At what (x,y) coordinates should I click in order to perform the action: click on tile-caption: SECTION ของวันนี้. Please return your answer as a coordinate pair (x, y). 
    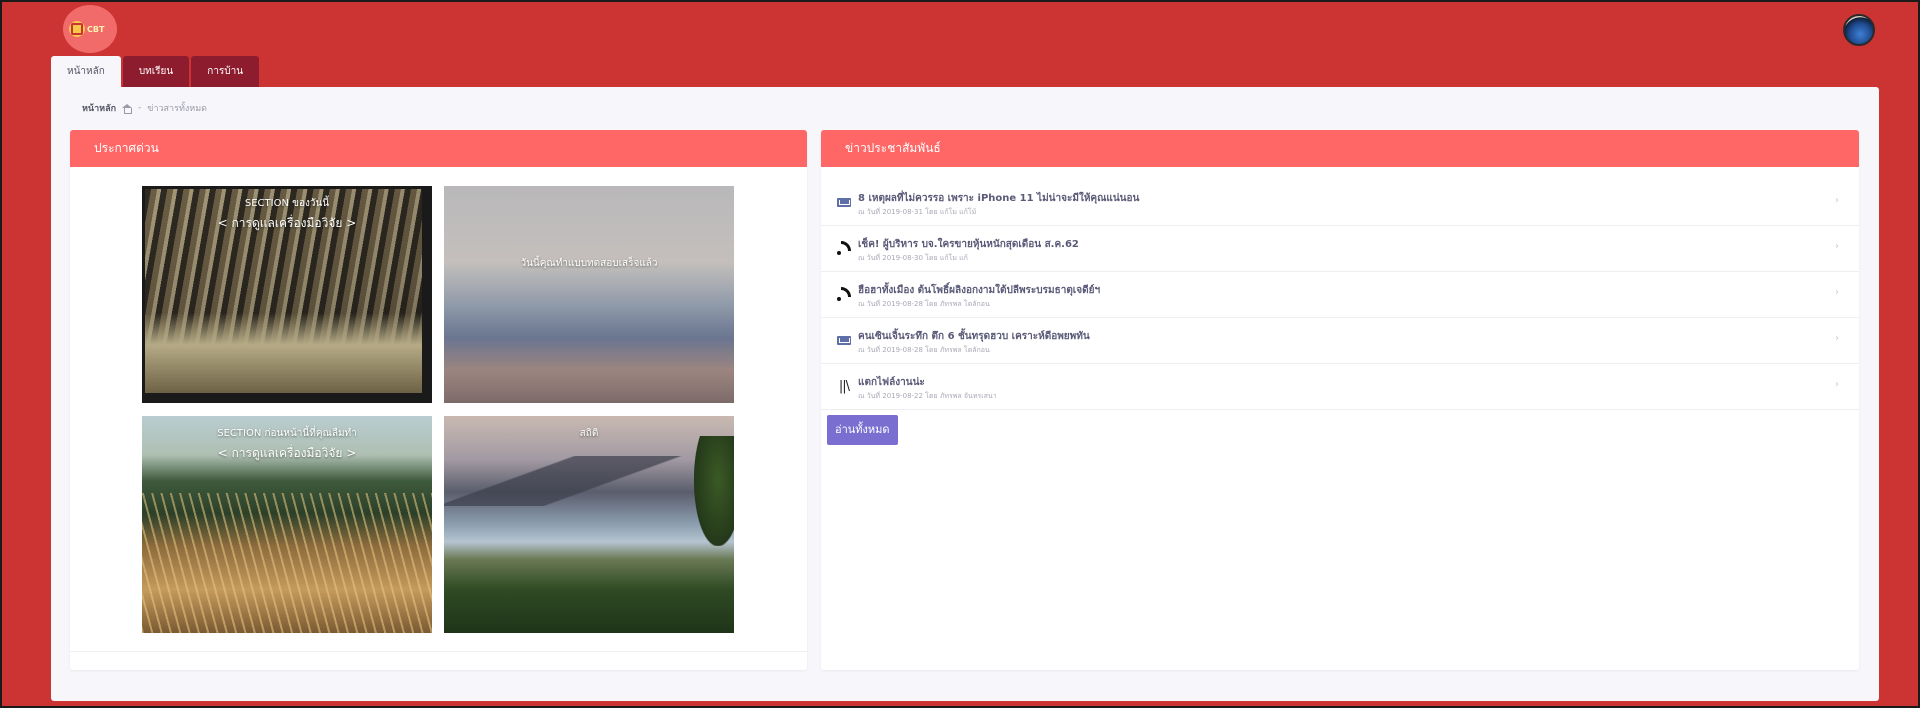
    Looking at the image, I should click on (287, 203).